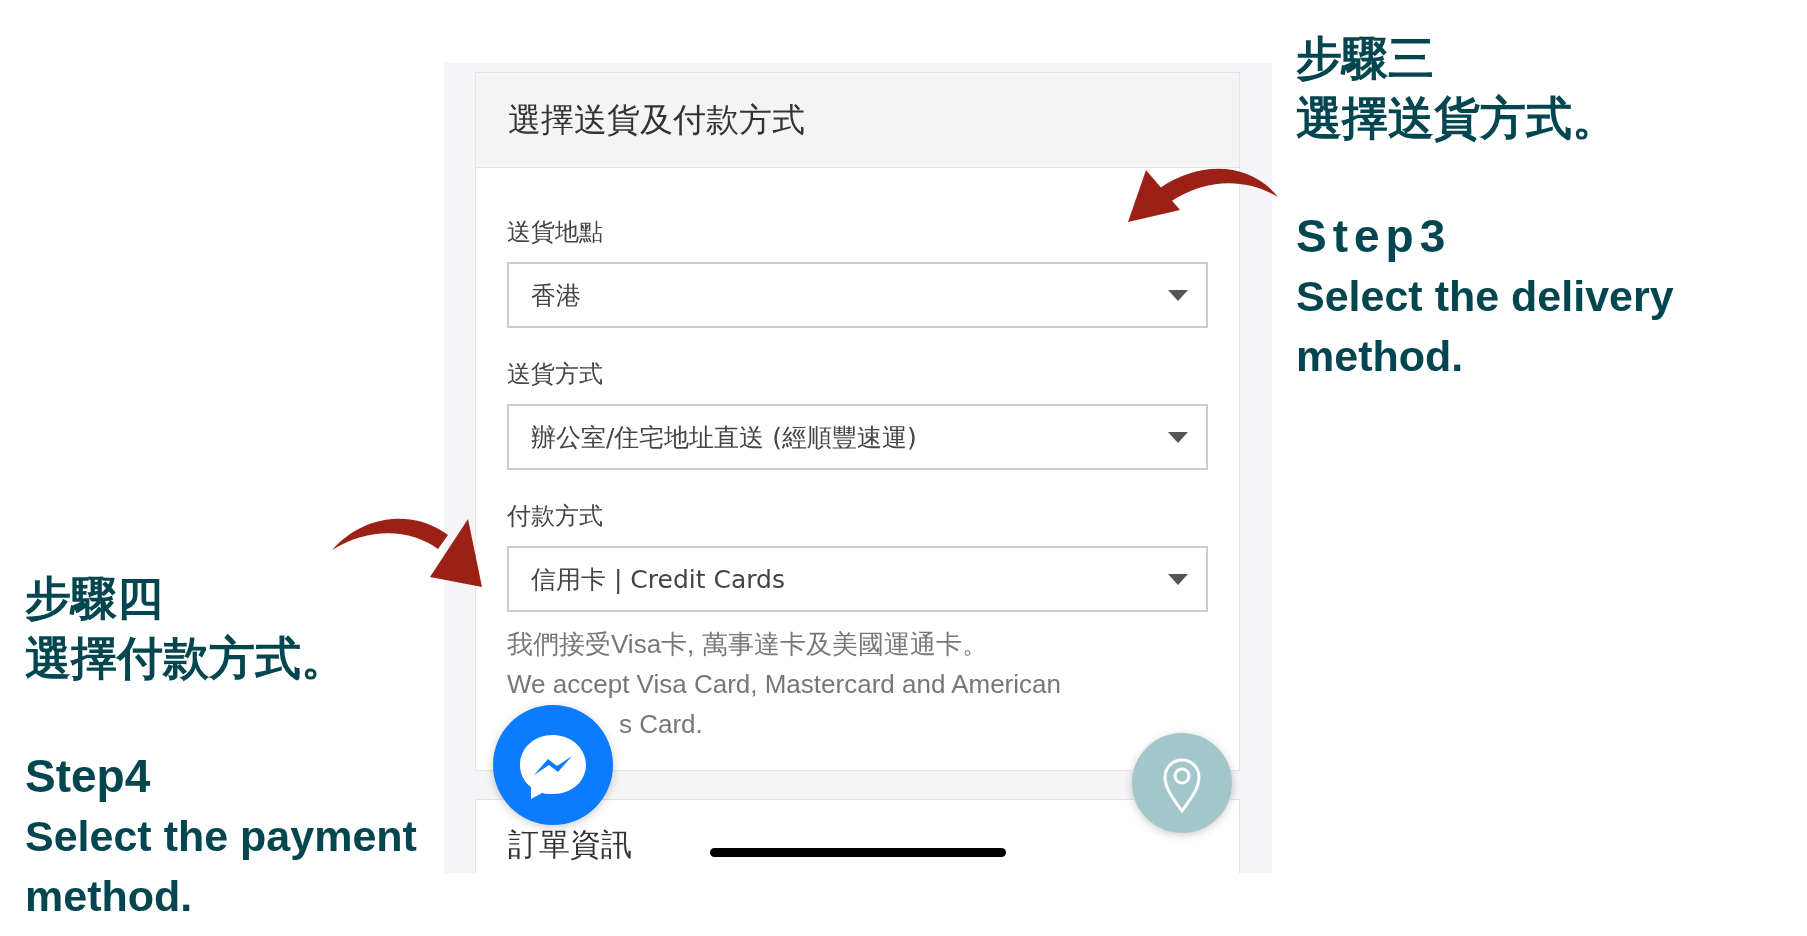  What do you see at coordinates (570, 844) in the screenshot?
I see `section-title: 訂單資訊` at bounding box center [570, 844].